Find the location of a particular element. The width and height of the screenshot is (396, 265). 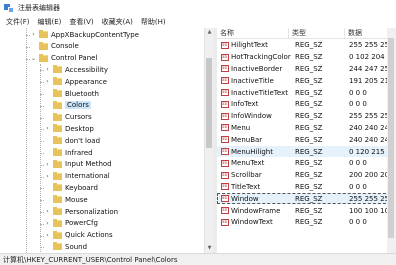

column-header-type: 类型 is located at coordinates (317, 33).